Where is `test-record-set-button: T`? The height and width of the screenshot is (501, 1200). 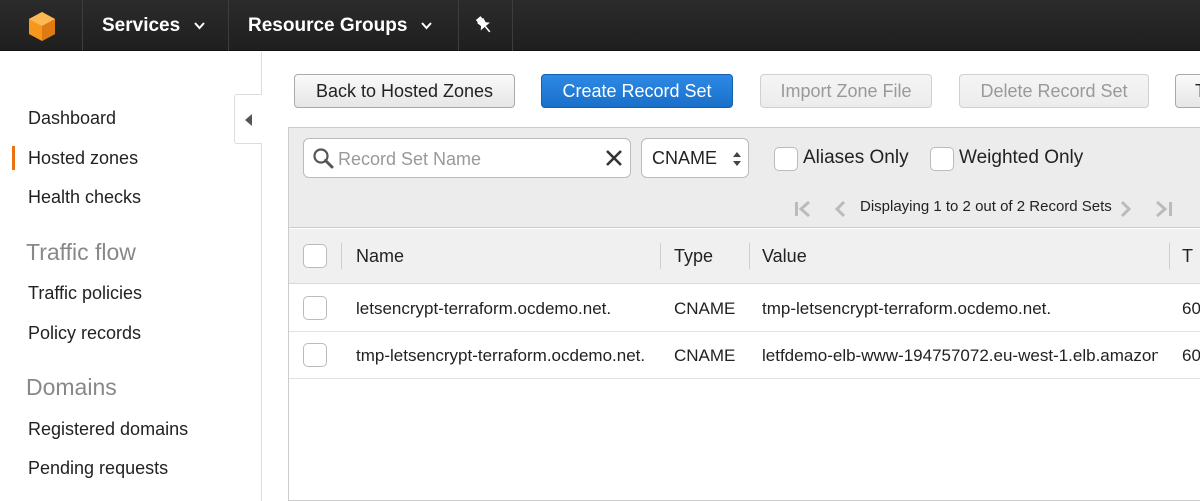
test-record-set-button: T is located at coordinates (1187, 91).